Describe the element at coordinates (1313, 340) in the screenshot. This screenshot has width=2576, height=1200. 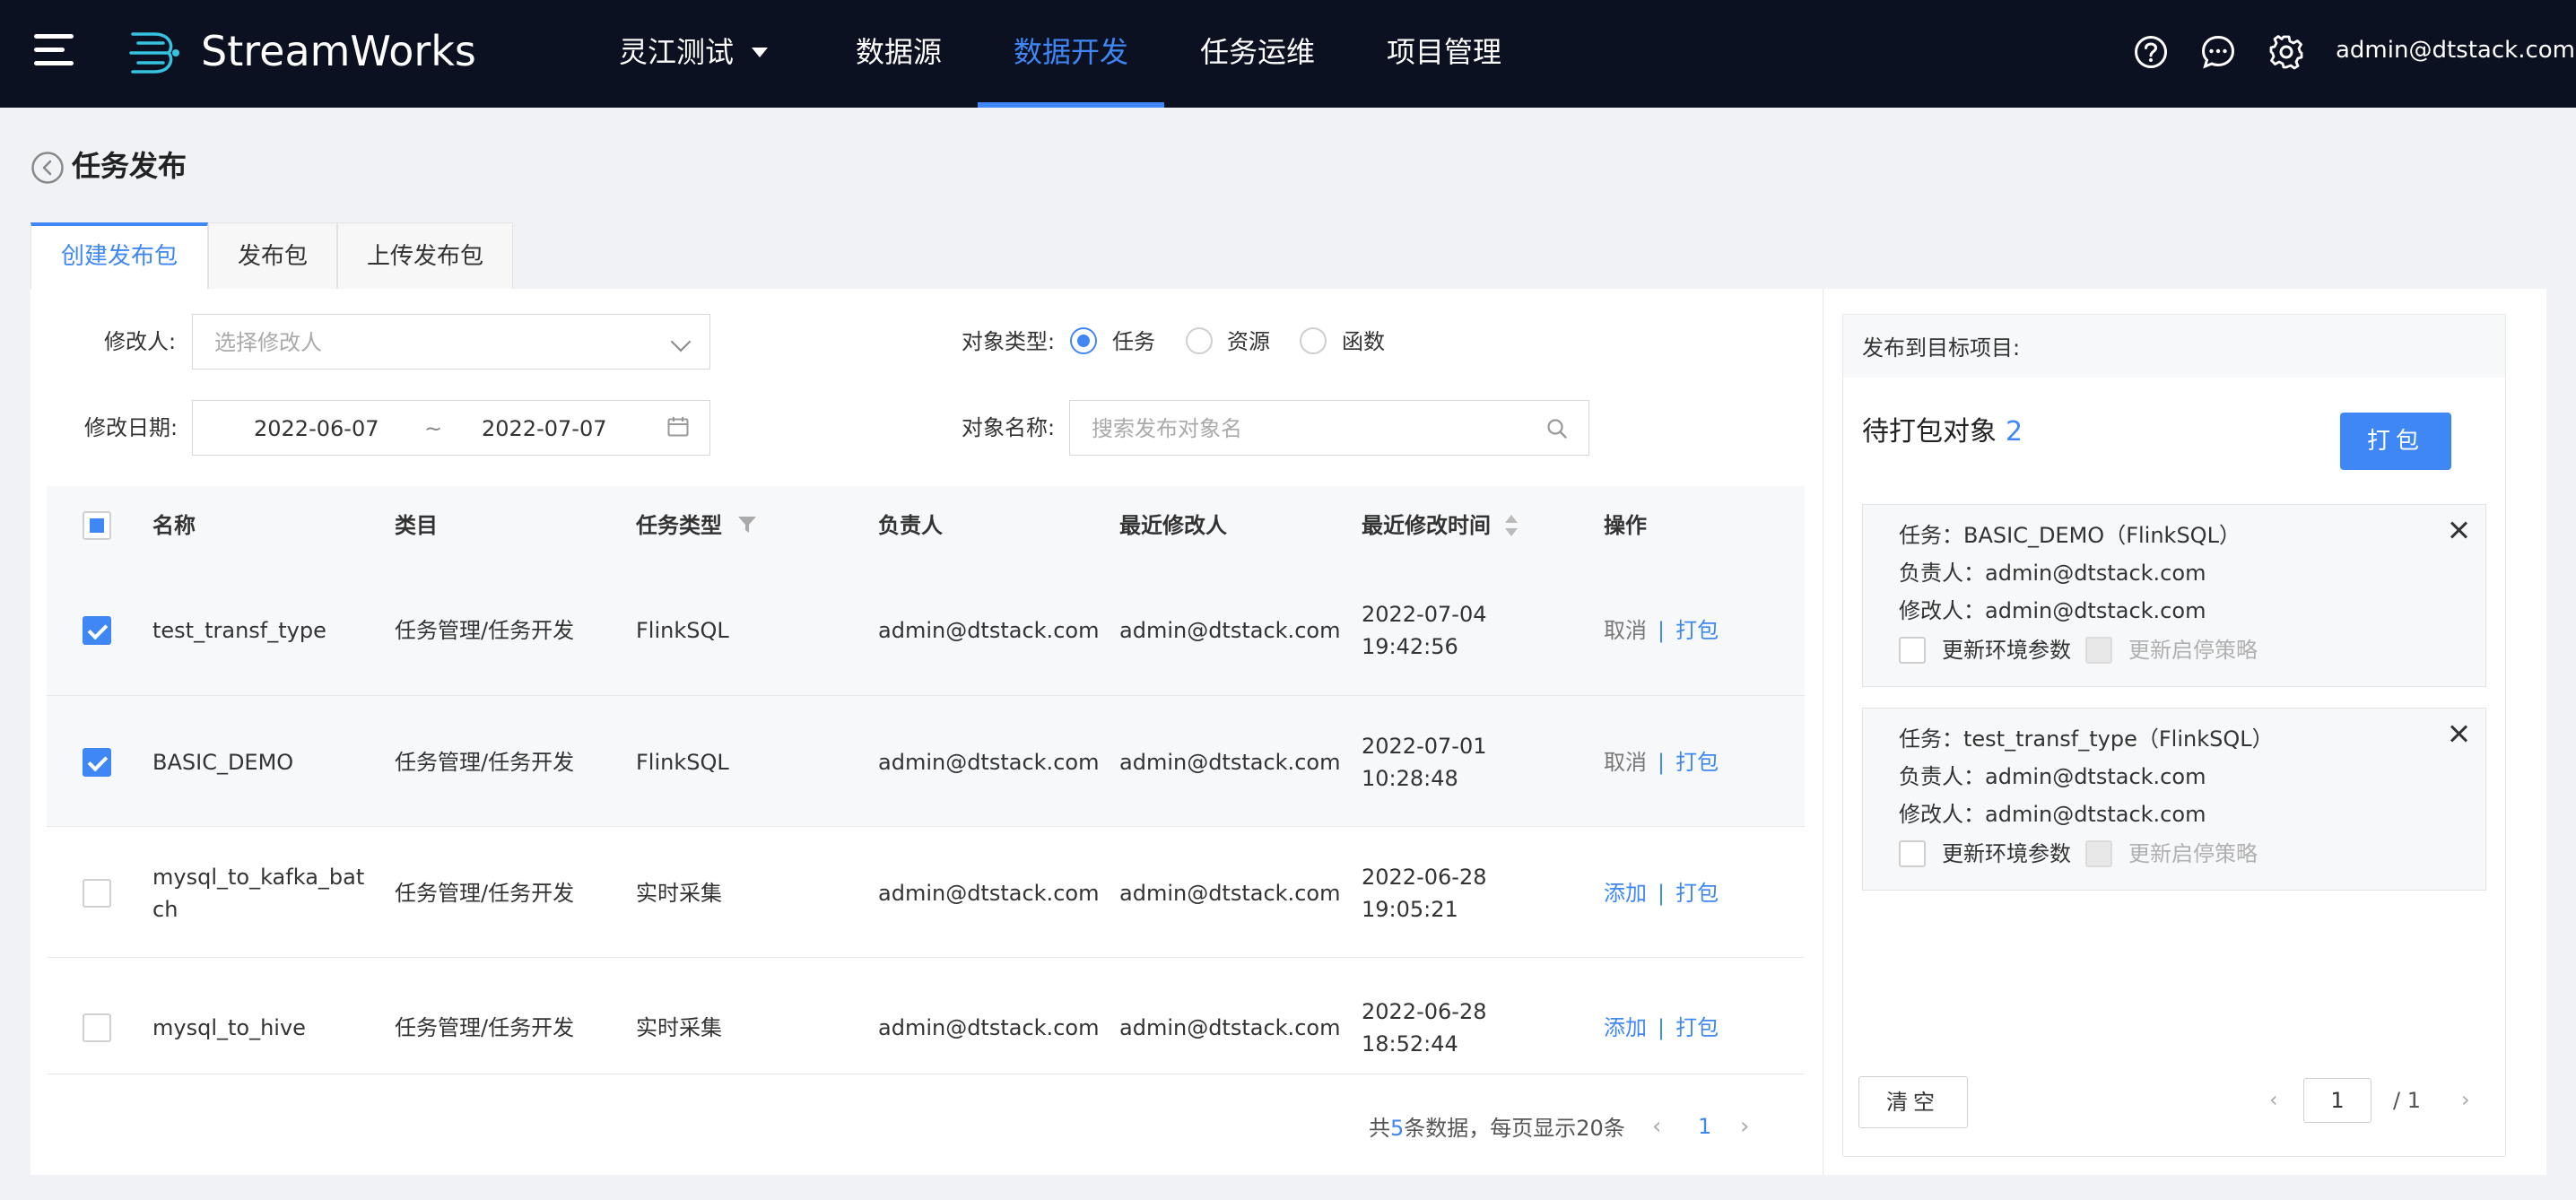
I see `radio-function` at that location.